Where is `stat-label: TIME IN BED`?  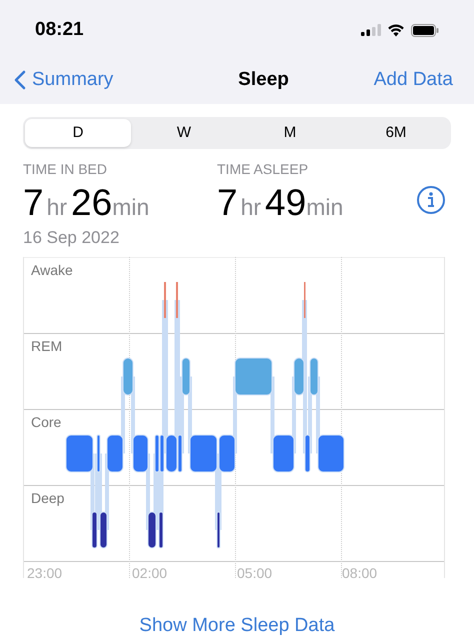
stat-label: TIME IN BED is located at coordinates (65, 169).